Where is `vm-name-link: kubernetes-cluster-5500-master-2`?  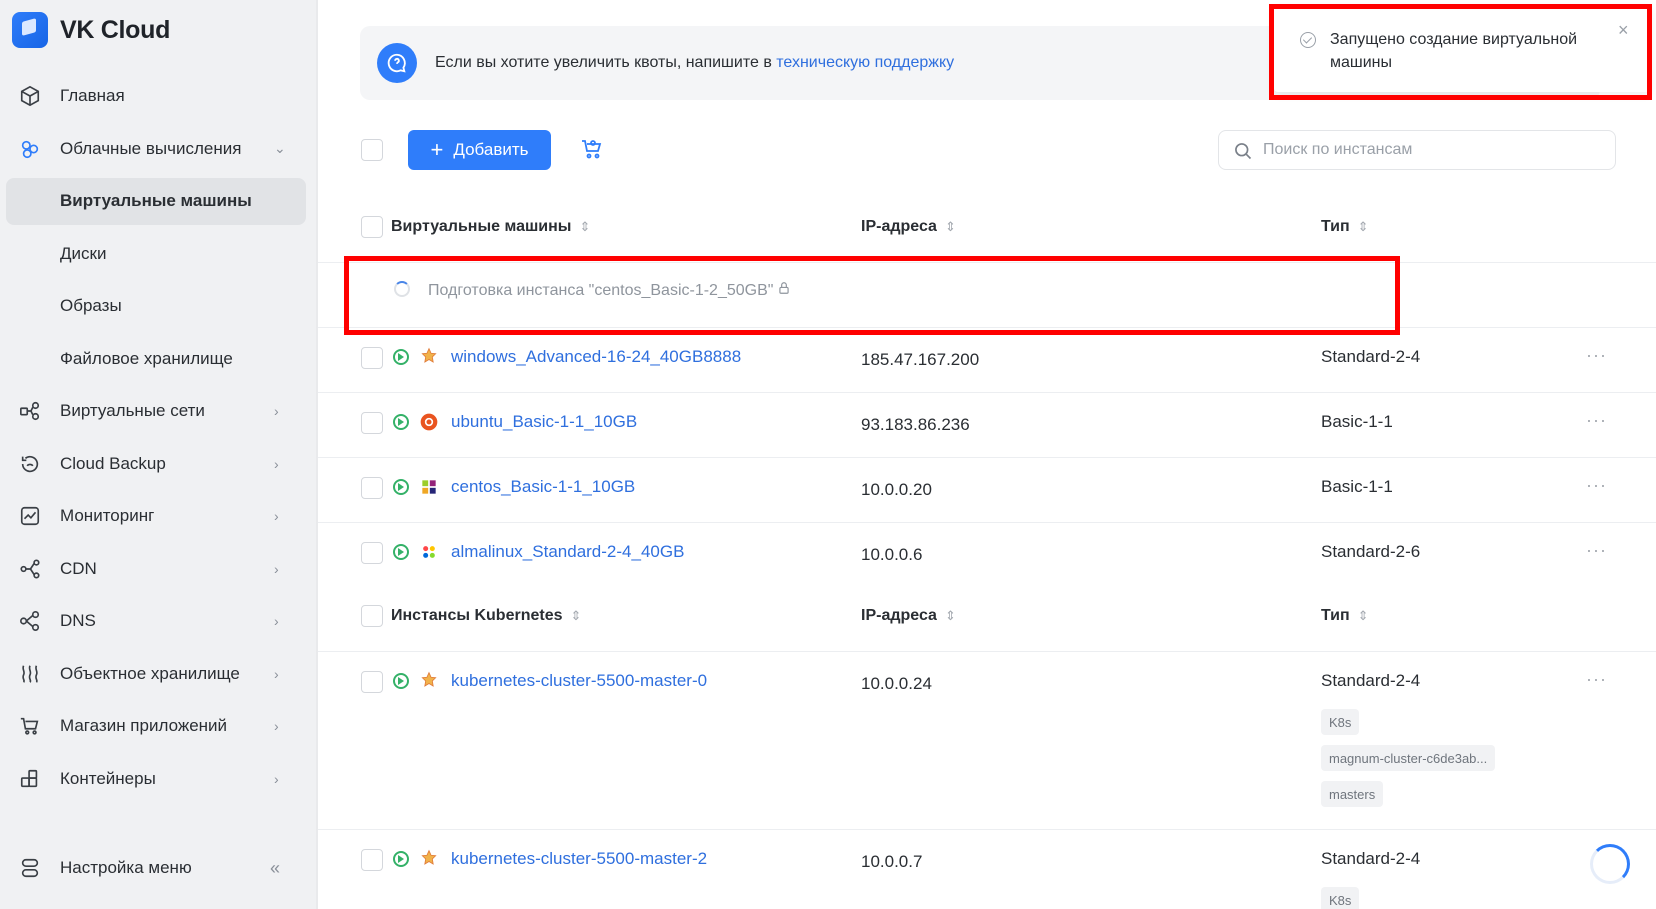 vm-name-link: kubernetes-cluster-5500-master-2 is located at coordinates (579, 859).